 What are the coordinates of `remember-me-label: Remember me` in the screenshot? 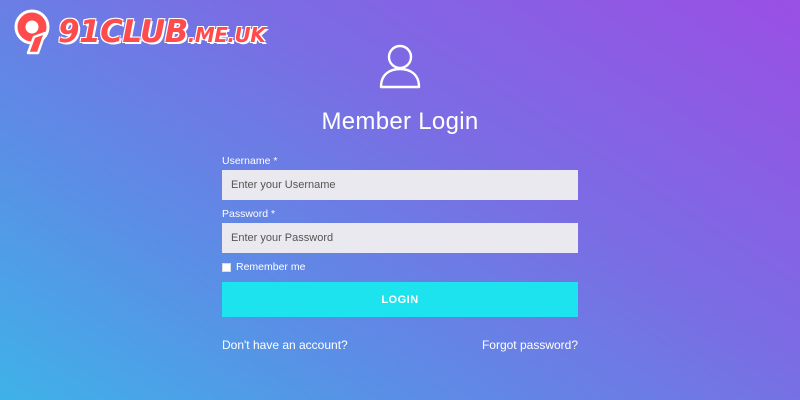 It's located at (271, 267).